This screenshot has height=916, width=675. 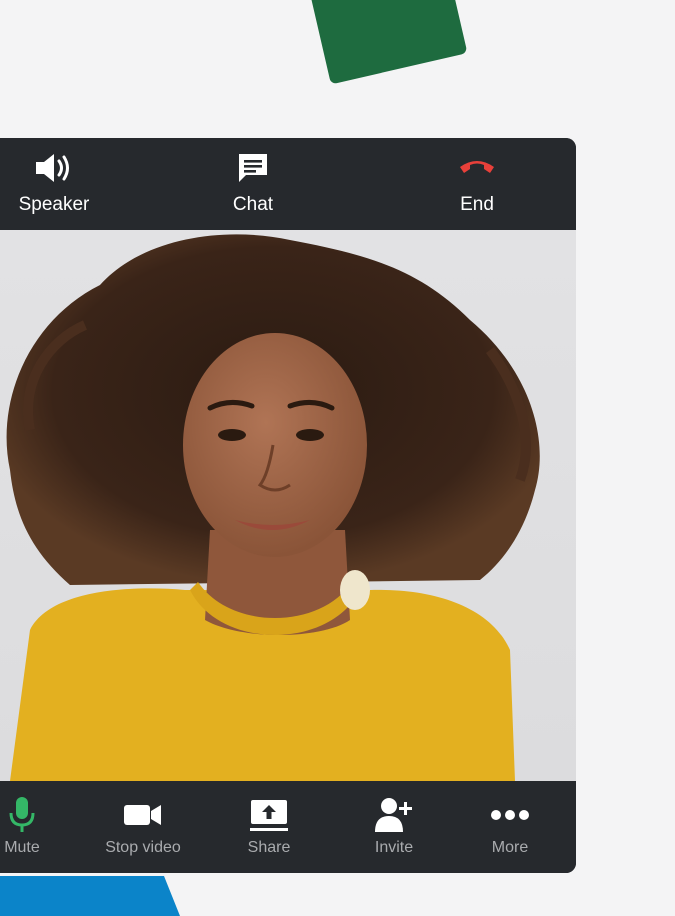 I want to click on bottom-toolbar: Mute Stop video Share Invite More, so click(x=288, y=827).